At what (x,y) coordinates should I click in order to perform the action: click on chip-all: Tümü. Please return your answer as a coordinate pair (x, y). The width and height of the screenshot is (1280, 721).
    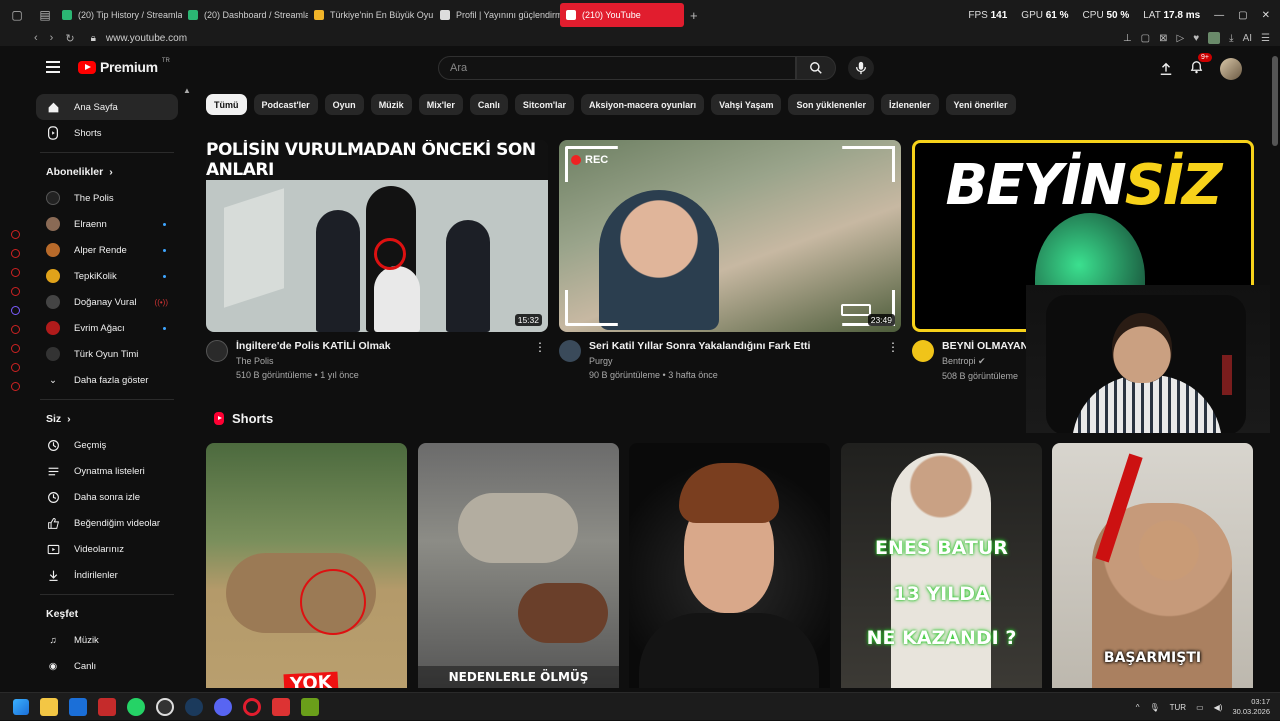
    Looking at the image, I should click on (226, 104).